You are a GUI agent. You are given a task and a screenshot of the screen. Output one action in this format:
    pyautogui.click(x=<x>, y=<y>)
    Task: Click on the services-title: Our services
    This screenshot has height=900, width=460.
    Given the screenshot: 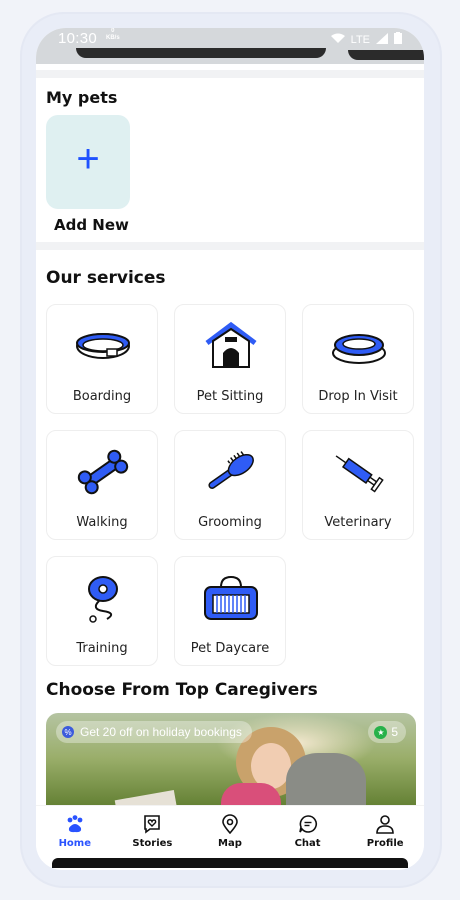 What is the action you would take?
    pyautogui.click(x=106, y=278)
    